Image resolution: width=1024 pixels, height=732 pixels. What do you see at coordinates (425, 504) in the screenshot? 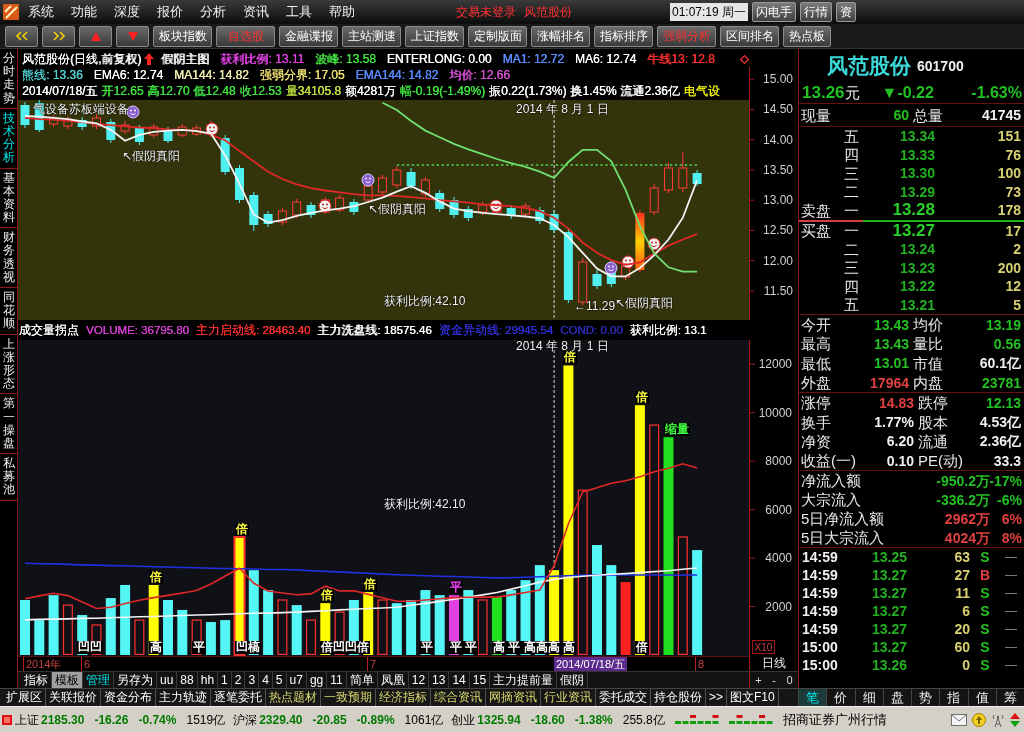
I see `chart-annotation: 获利比例:42.10` at bounding box center [425, 504].